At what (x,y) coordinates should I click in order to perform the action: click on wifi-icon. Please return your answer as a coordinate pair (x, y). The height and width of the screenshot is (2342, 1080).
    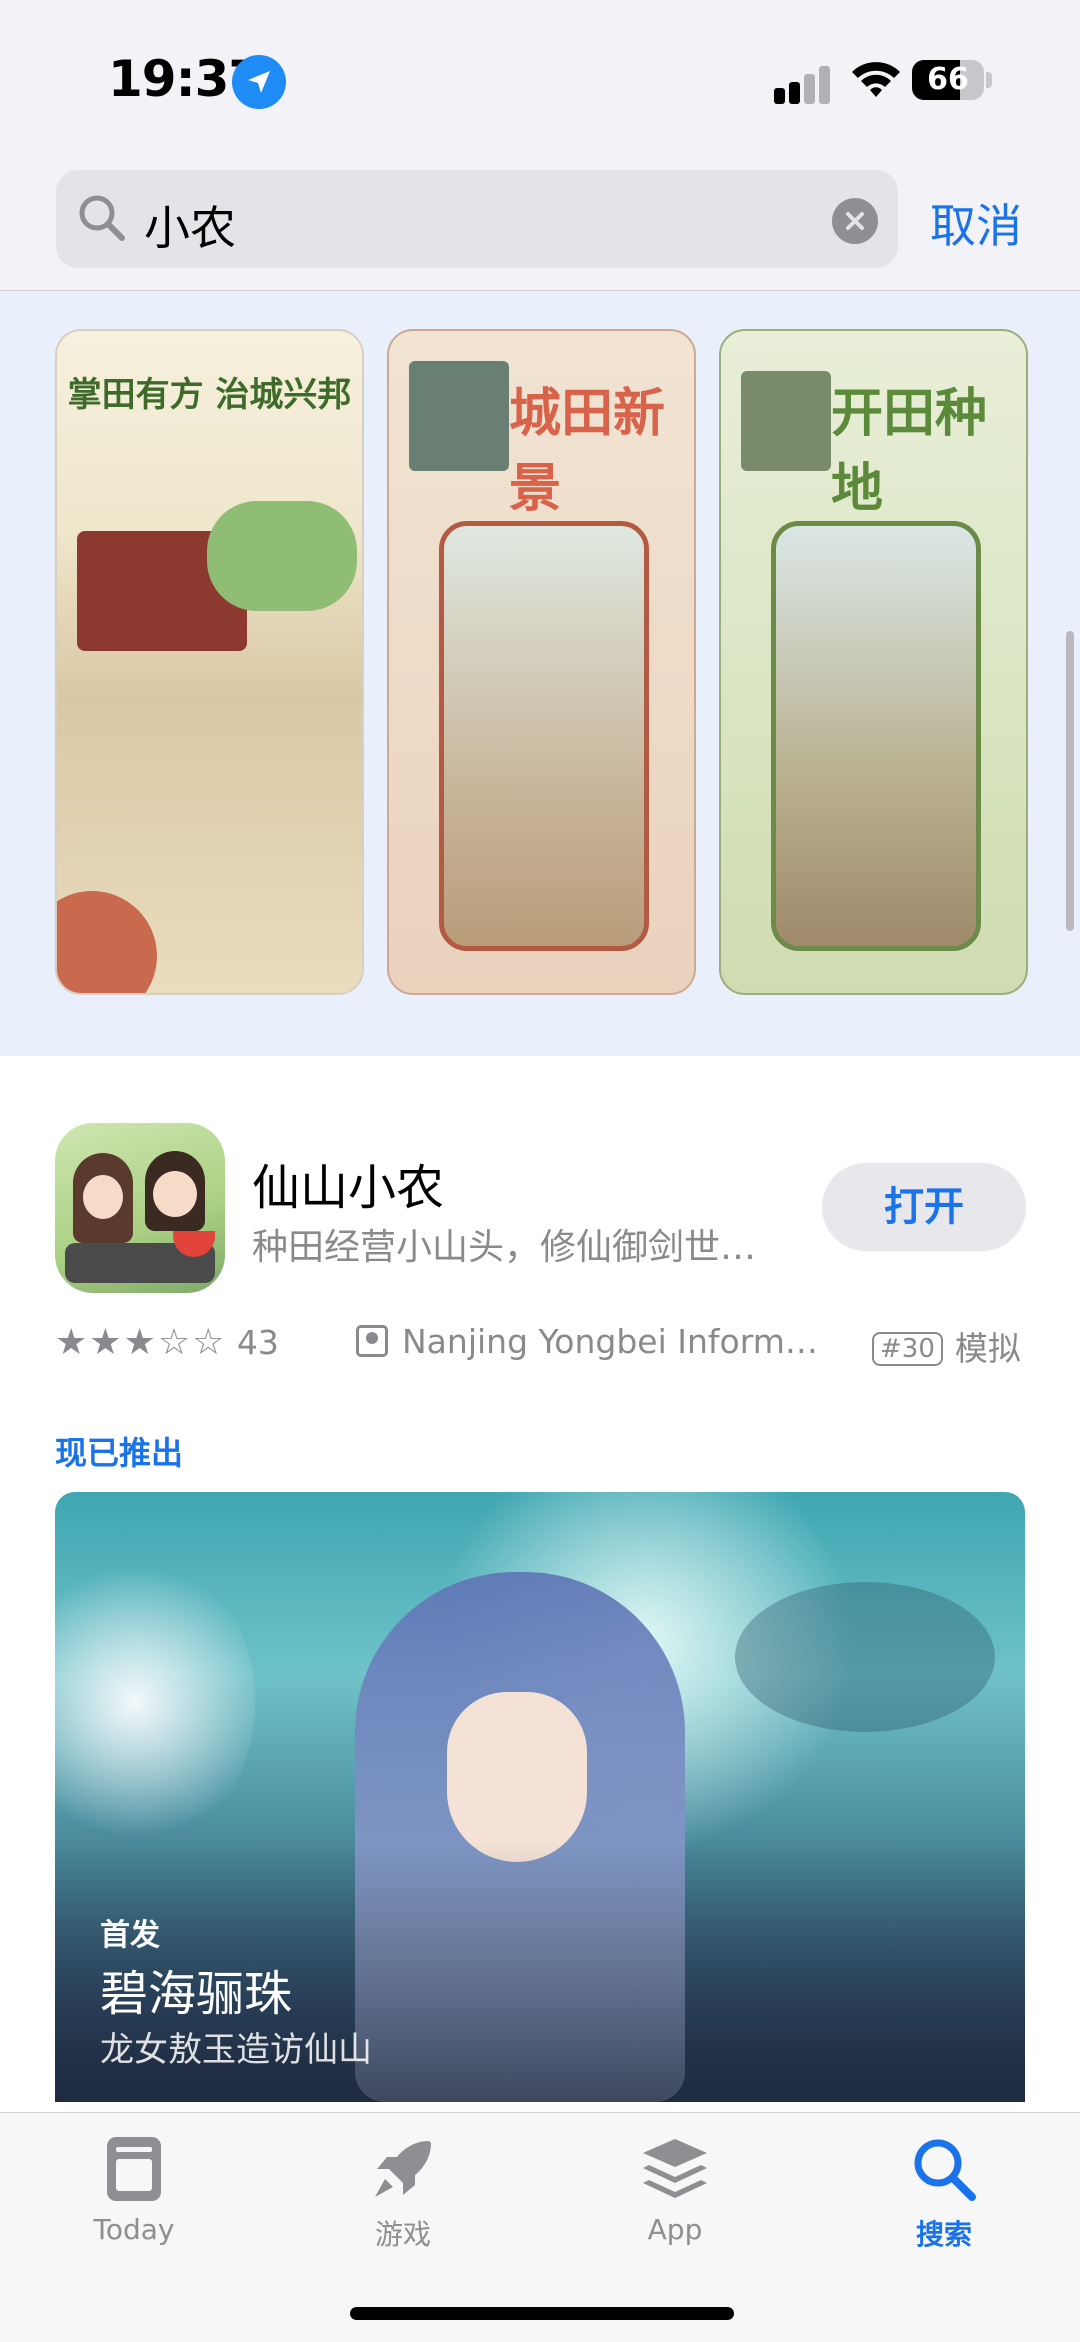
    Looking at the image, I should click on (876, 79).